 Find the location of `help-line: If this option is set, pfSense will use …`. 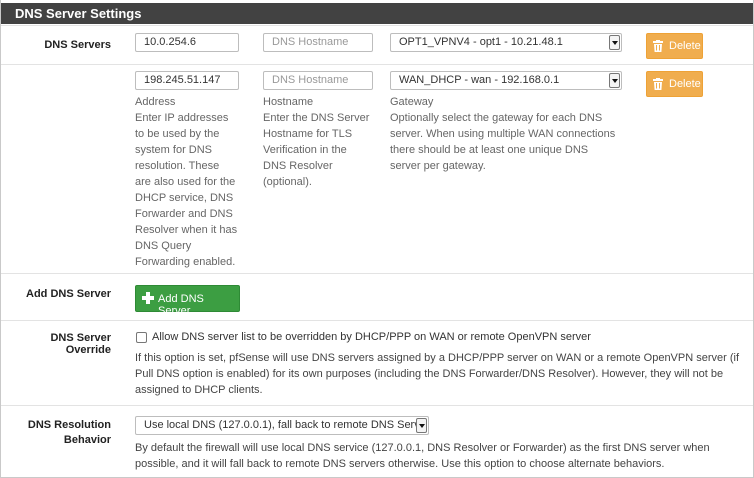

help-line: If this option is set, pfSense will use … is located at coordinates (437, 358).